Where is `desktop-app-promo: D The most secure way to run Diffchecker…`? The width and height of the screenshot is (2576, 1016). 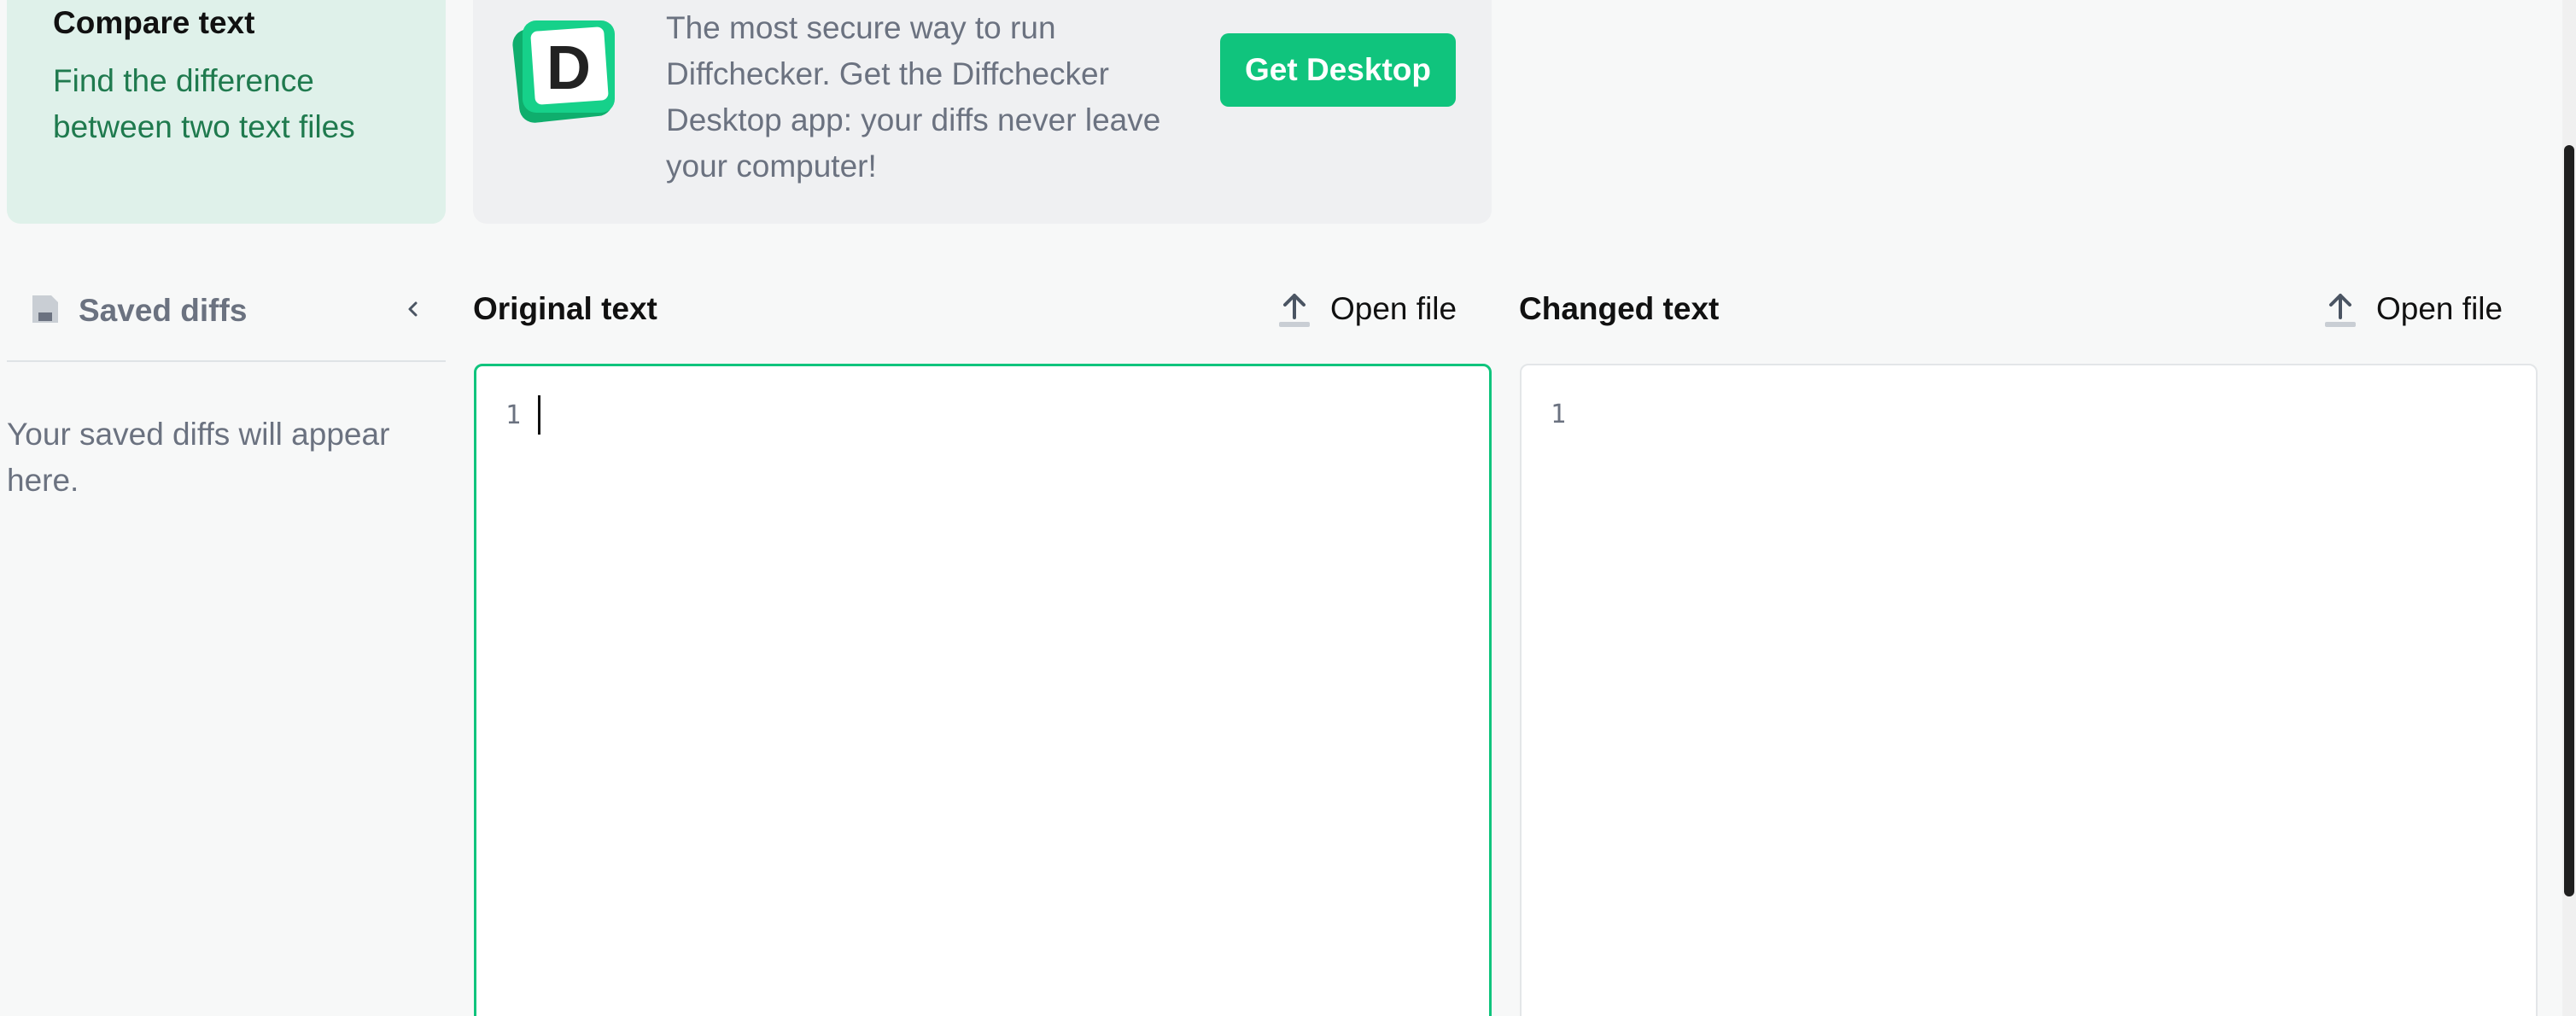 desktop-app-promo: D The most secure way to run Diffchecker… is located at coordinates (982, 112).